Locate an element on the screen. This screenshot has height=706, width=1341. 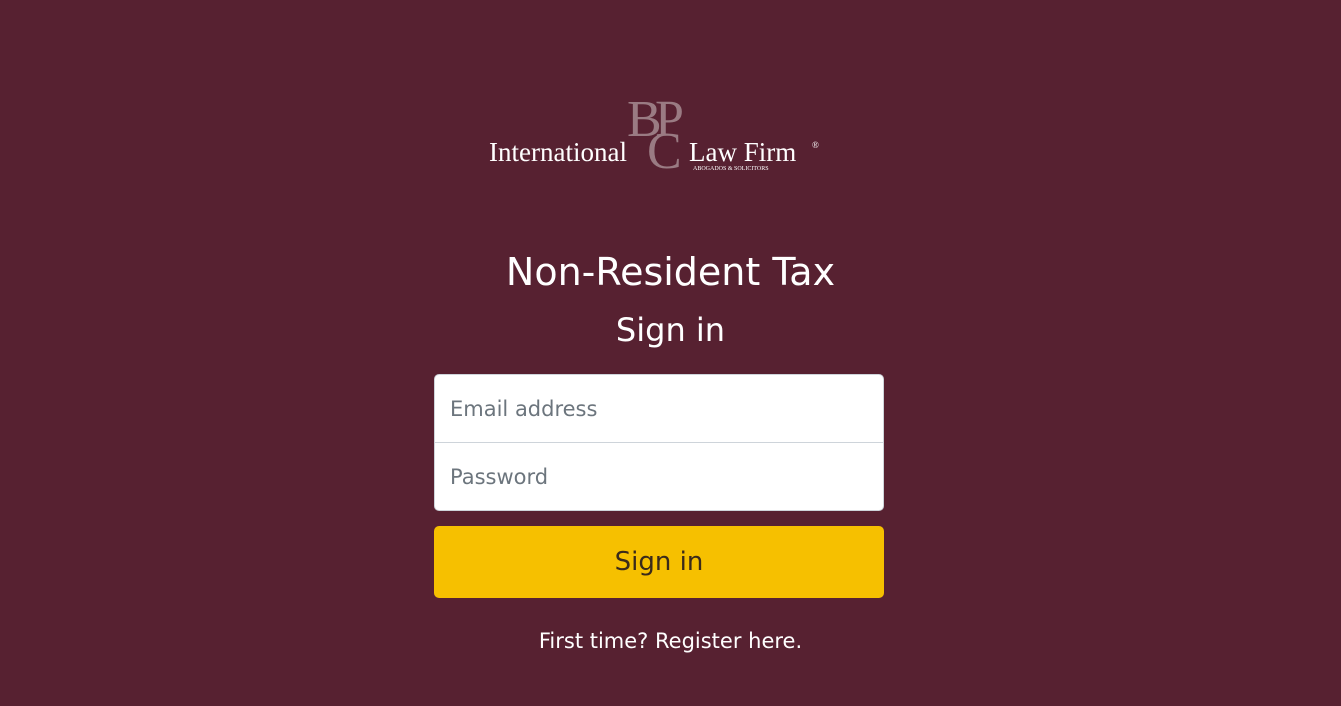
logo-tagline: ABOGADOS & SOLICITORS is located at coordinates (731, 169).